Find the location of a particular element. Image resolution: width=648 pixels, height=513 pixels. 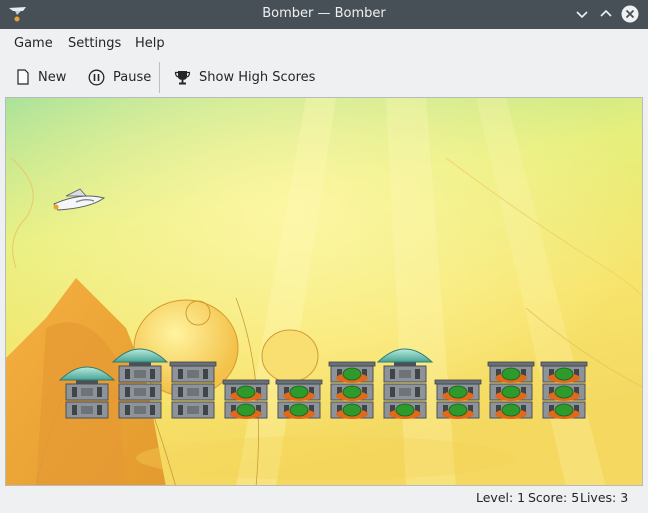

pause-button: Pause is located at coordinates (119, 77).